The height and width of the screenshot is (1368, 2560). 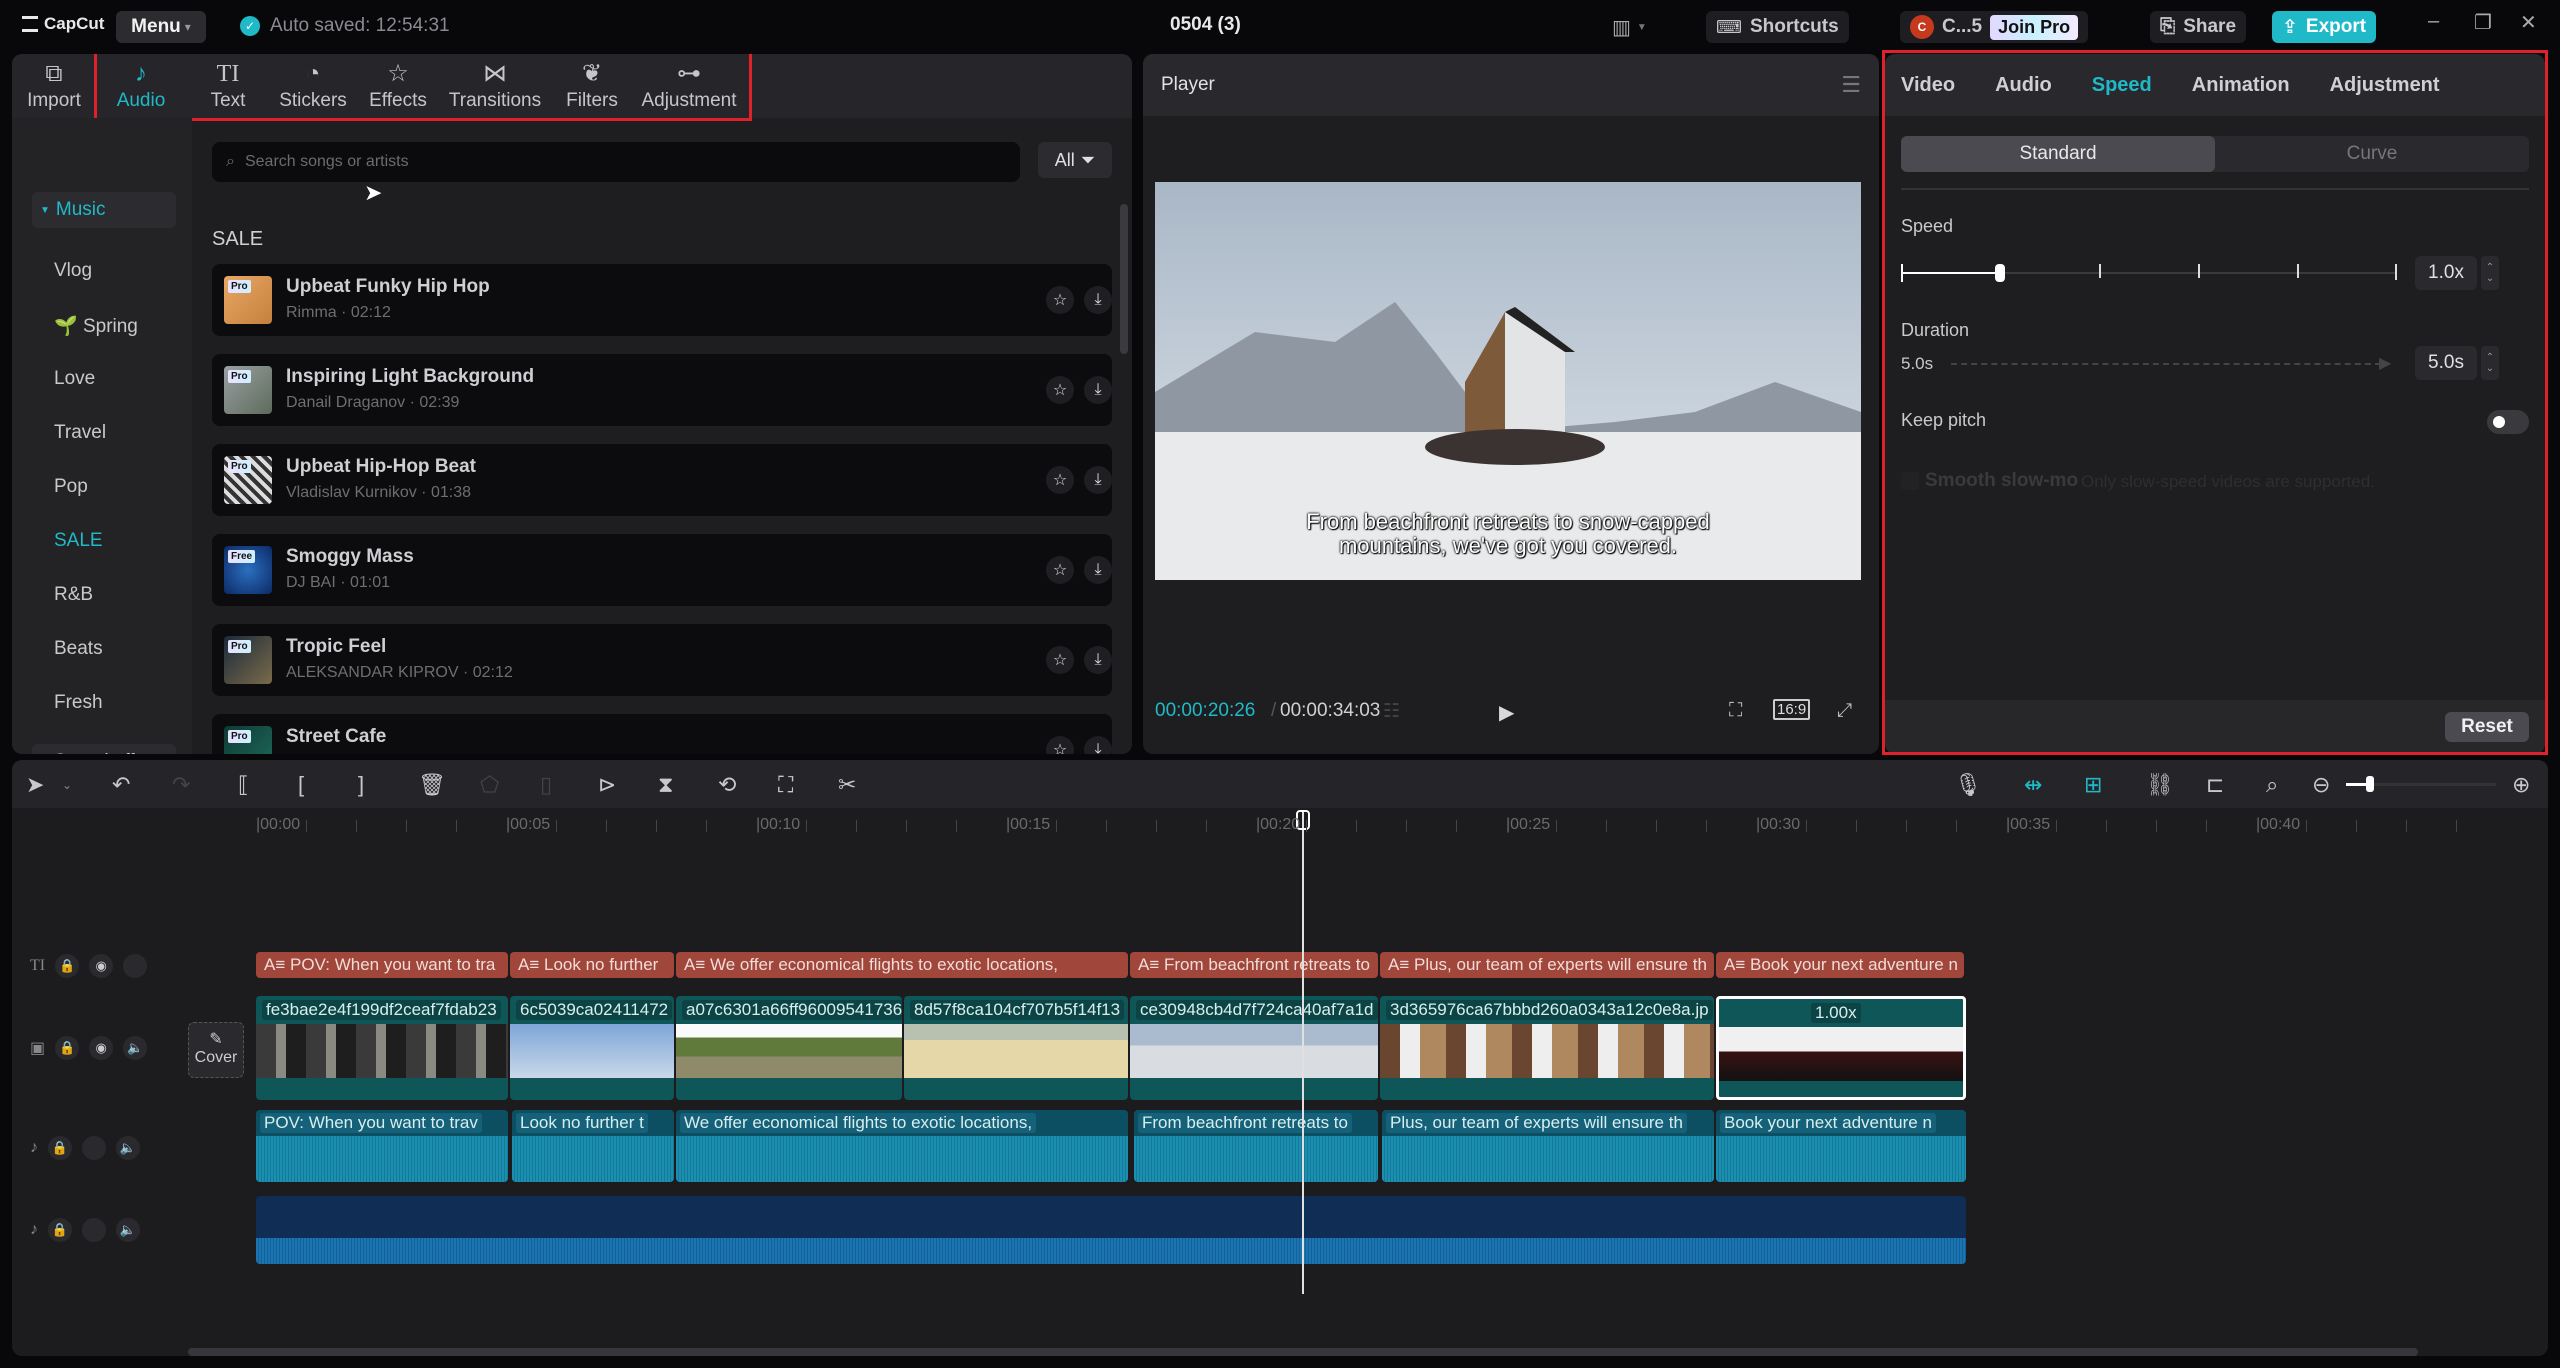 I want to click on speed-slider-track, so click(x=2149, y=273).